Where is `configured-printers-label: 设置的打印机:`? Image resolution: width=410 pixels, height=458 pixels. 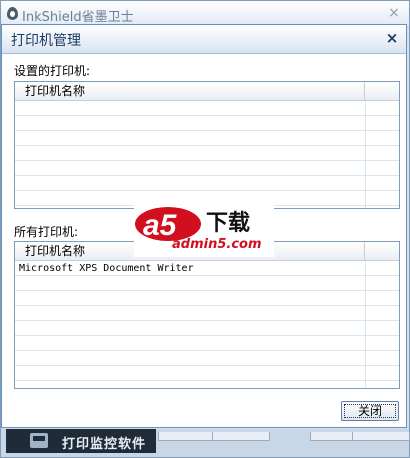
configured-printers-label: 设置的打印机: is located at coordinates (52, 71).